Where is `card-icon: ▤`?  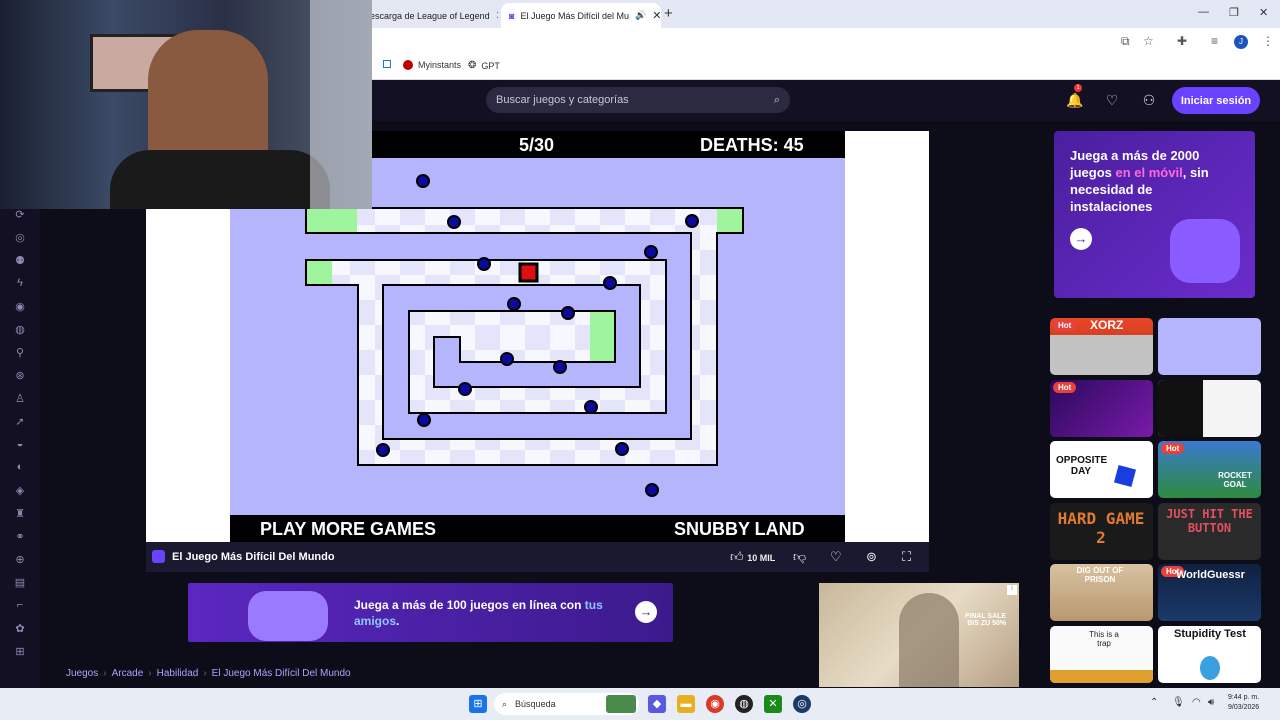 card-icon: ▤ is located at coordinates (20, 584).